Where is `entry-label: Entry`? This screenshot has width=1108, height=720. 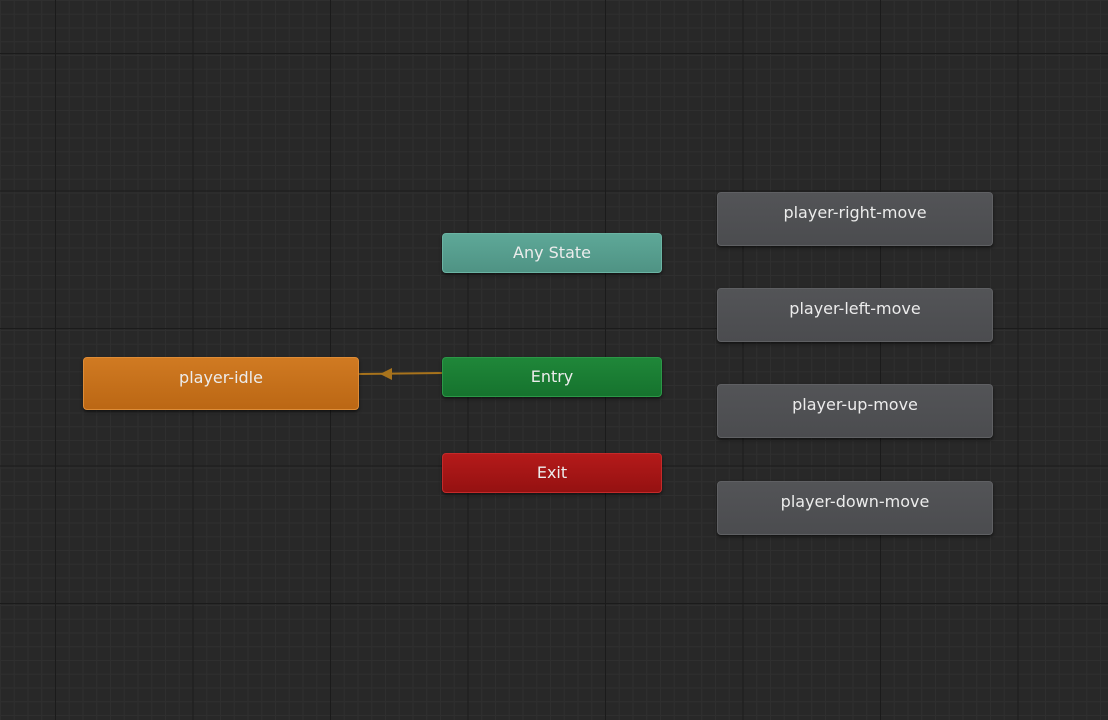
entry-label: Entry is located at coordinates (552, 376).